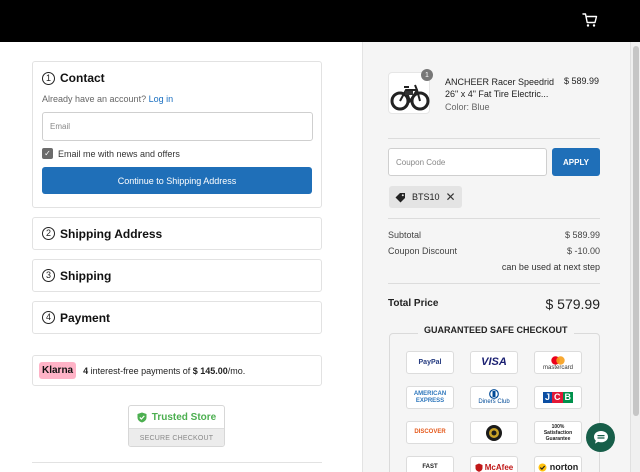 The width and height of the screenshot is (640, 472). I want to click on discount-note: can be used at next step, so click(550, 267).